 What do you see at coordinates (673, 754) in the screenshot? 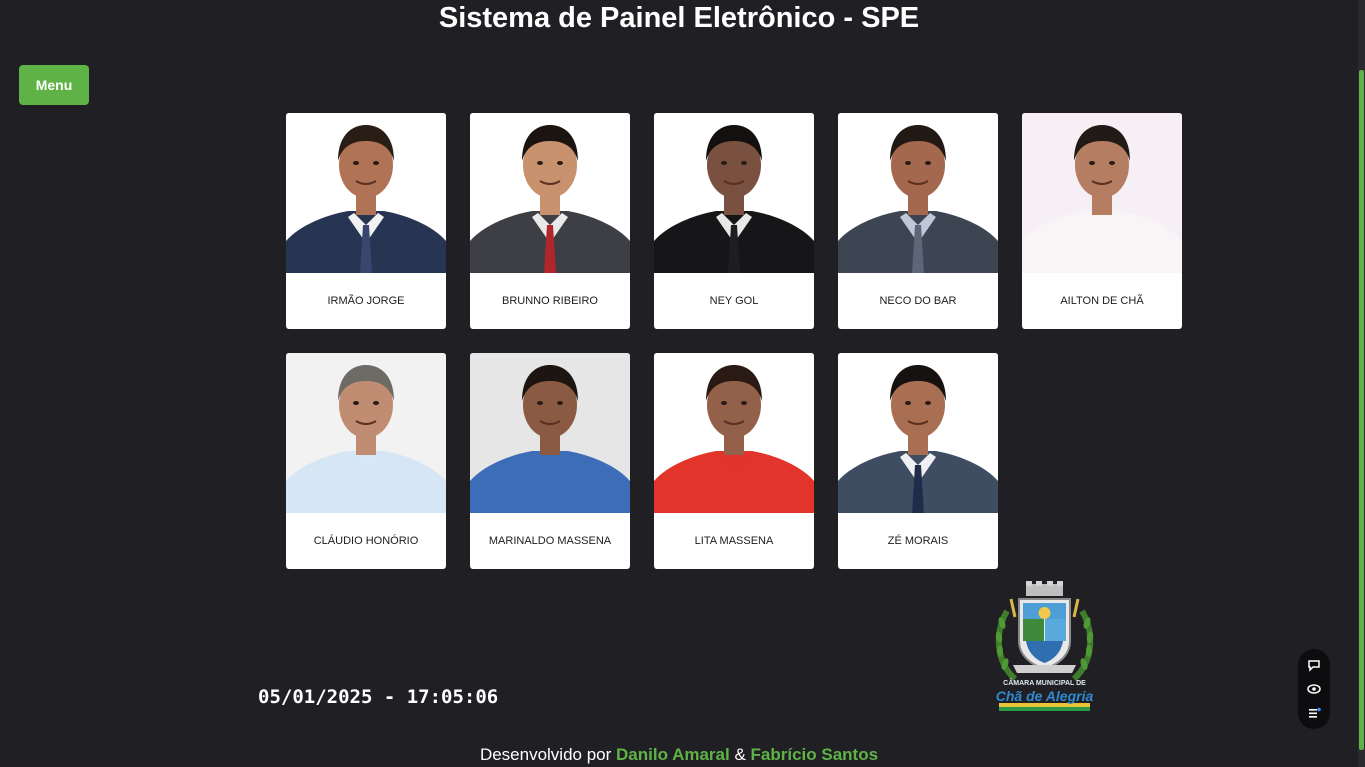
I see `developer-name-1: Danilo Amaral` at bounding box center [673, 754].